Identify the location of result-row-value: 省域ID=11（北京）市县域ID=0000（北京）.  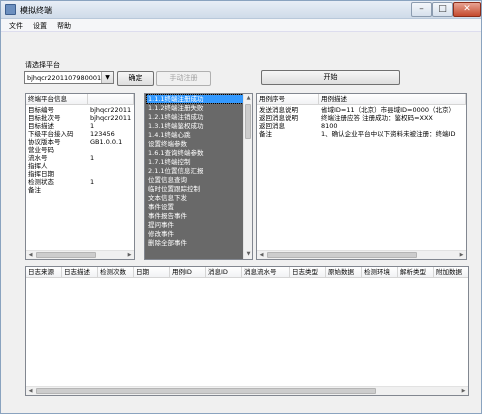
(388, 110).